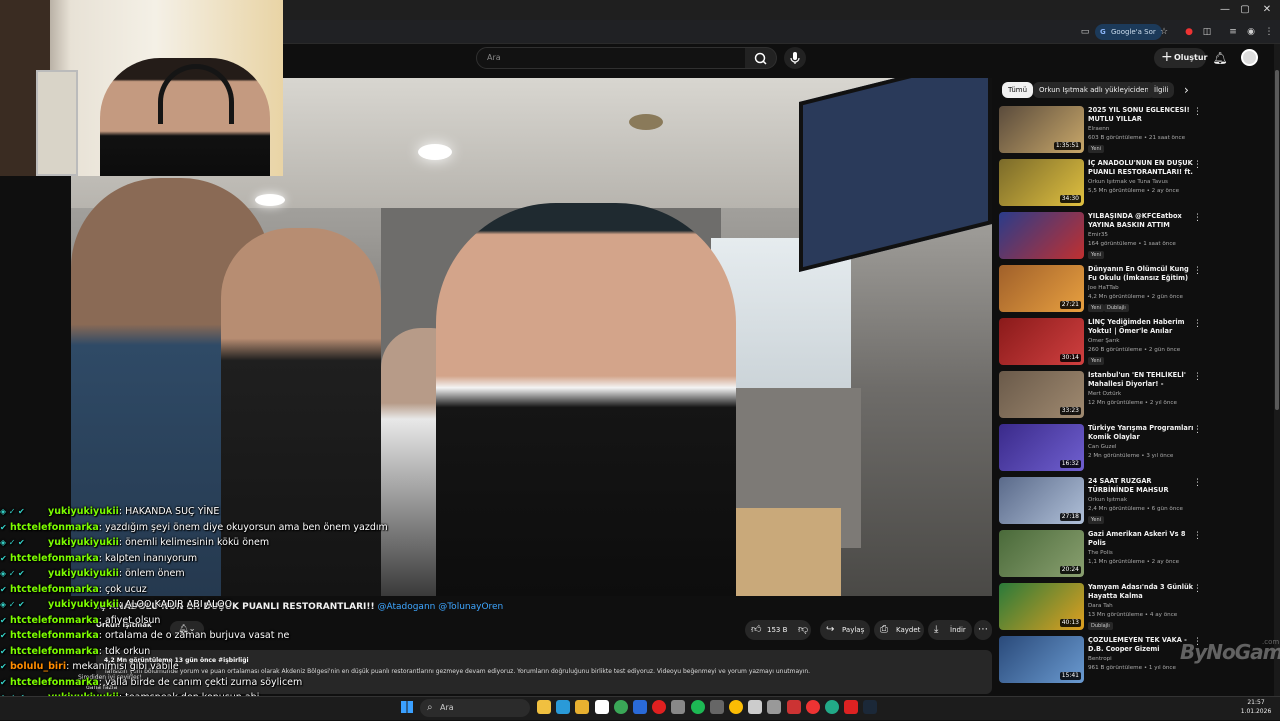  I want to click on video-thumbnail: 16:32, so click(1041, 447).